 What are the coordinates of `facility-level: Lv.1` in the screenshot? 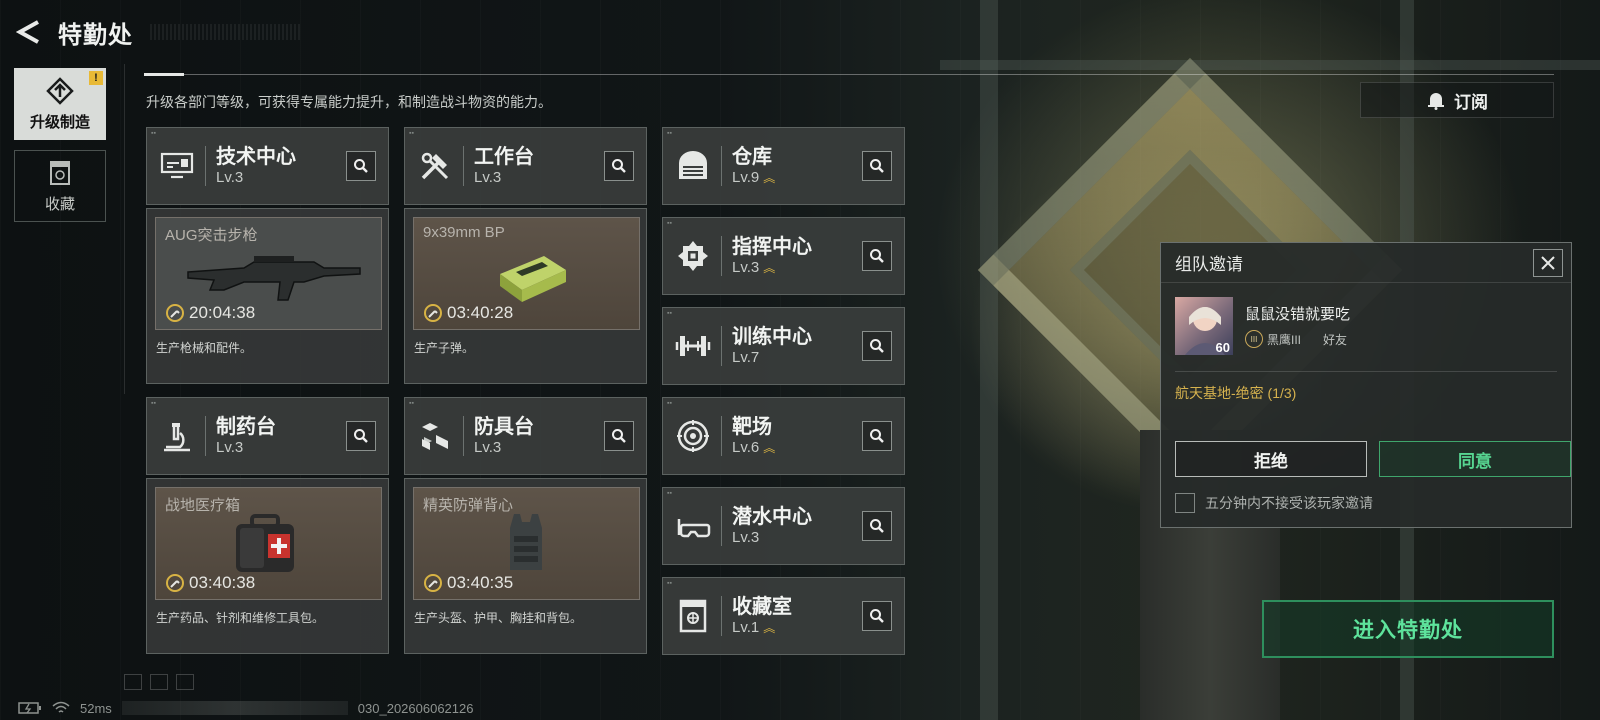 It's located at (746, 627).